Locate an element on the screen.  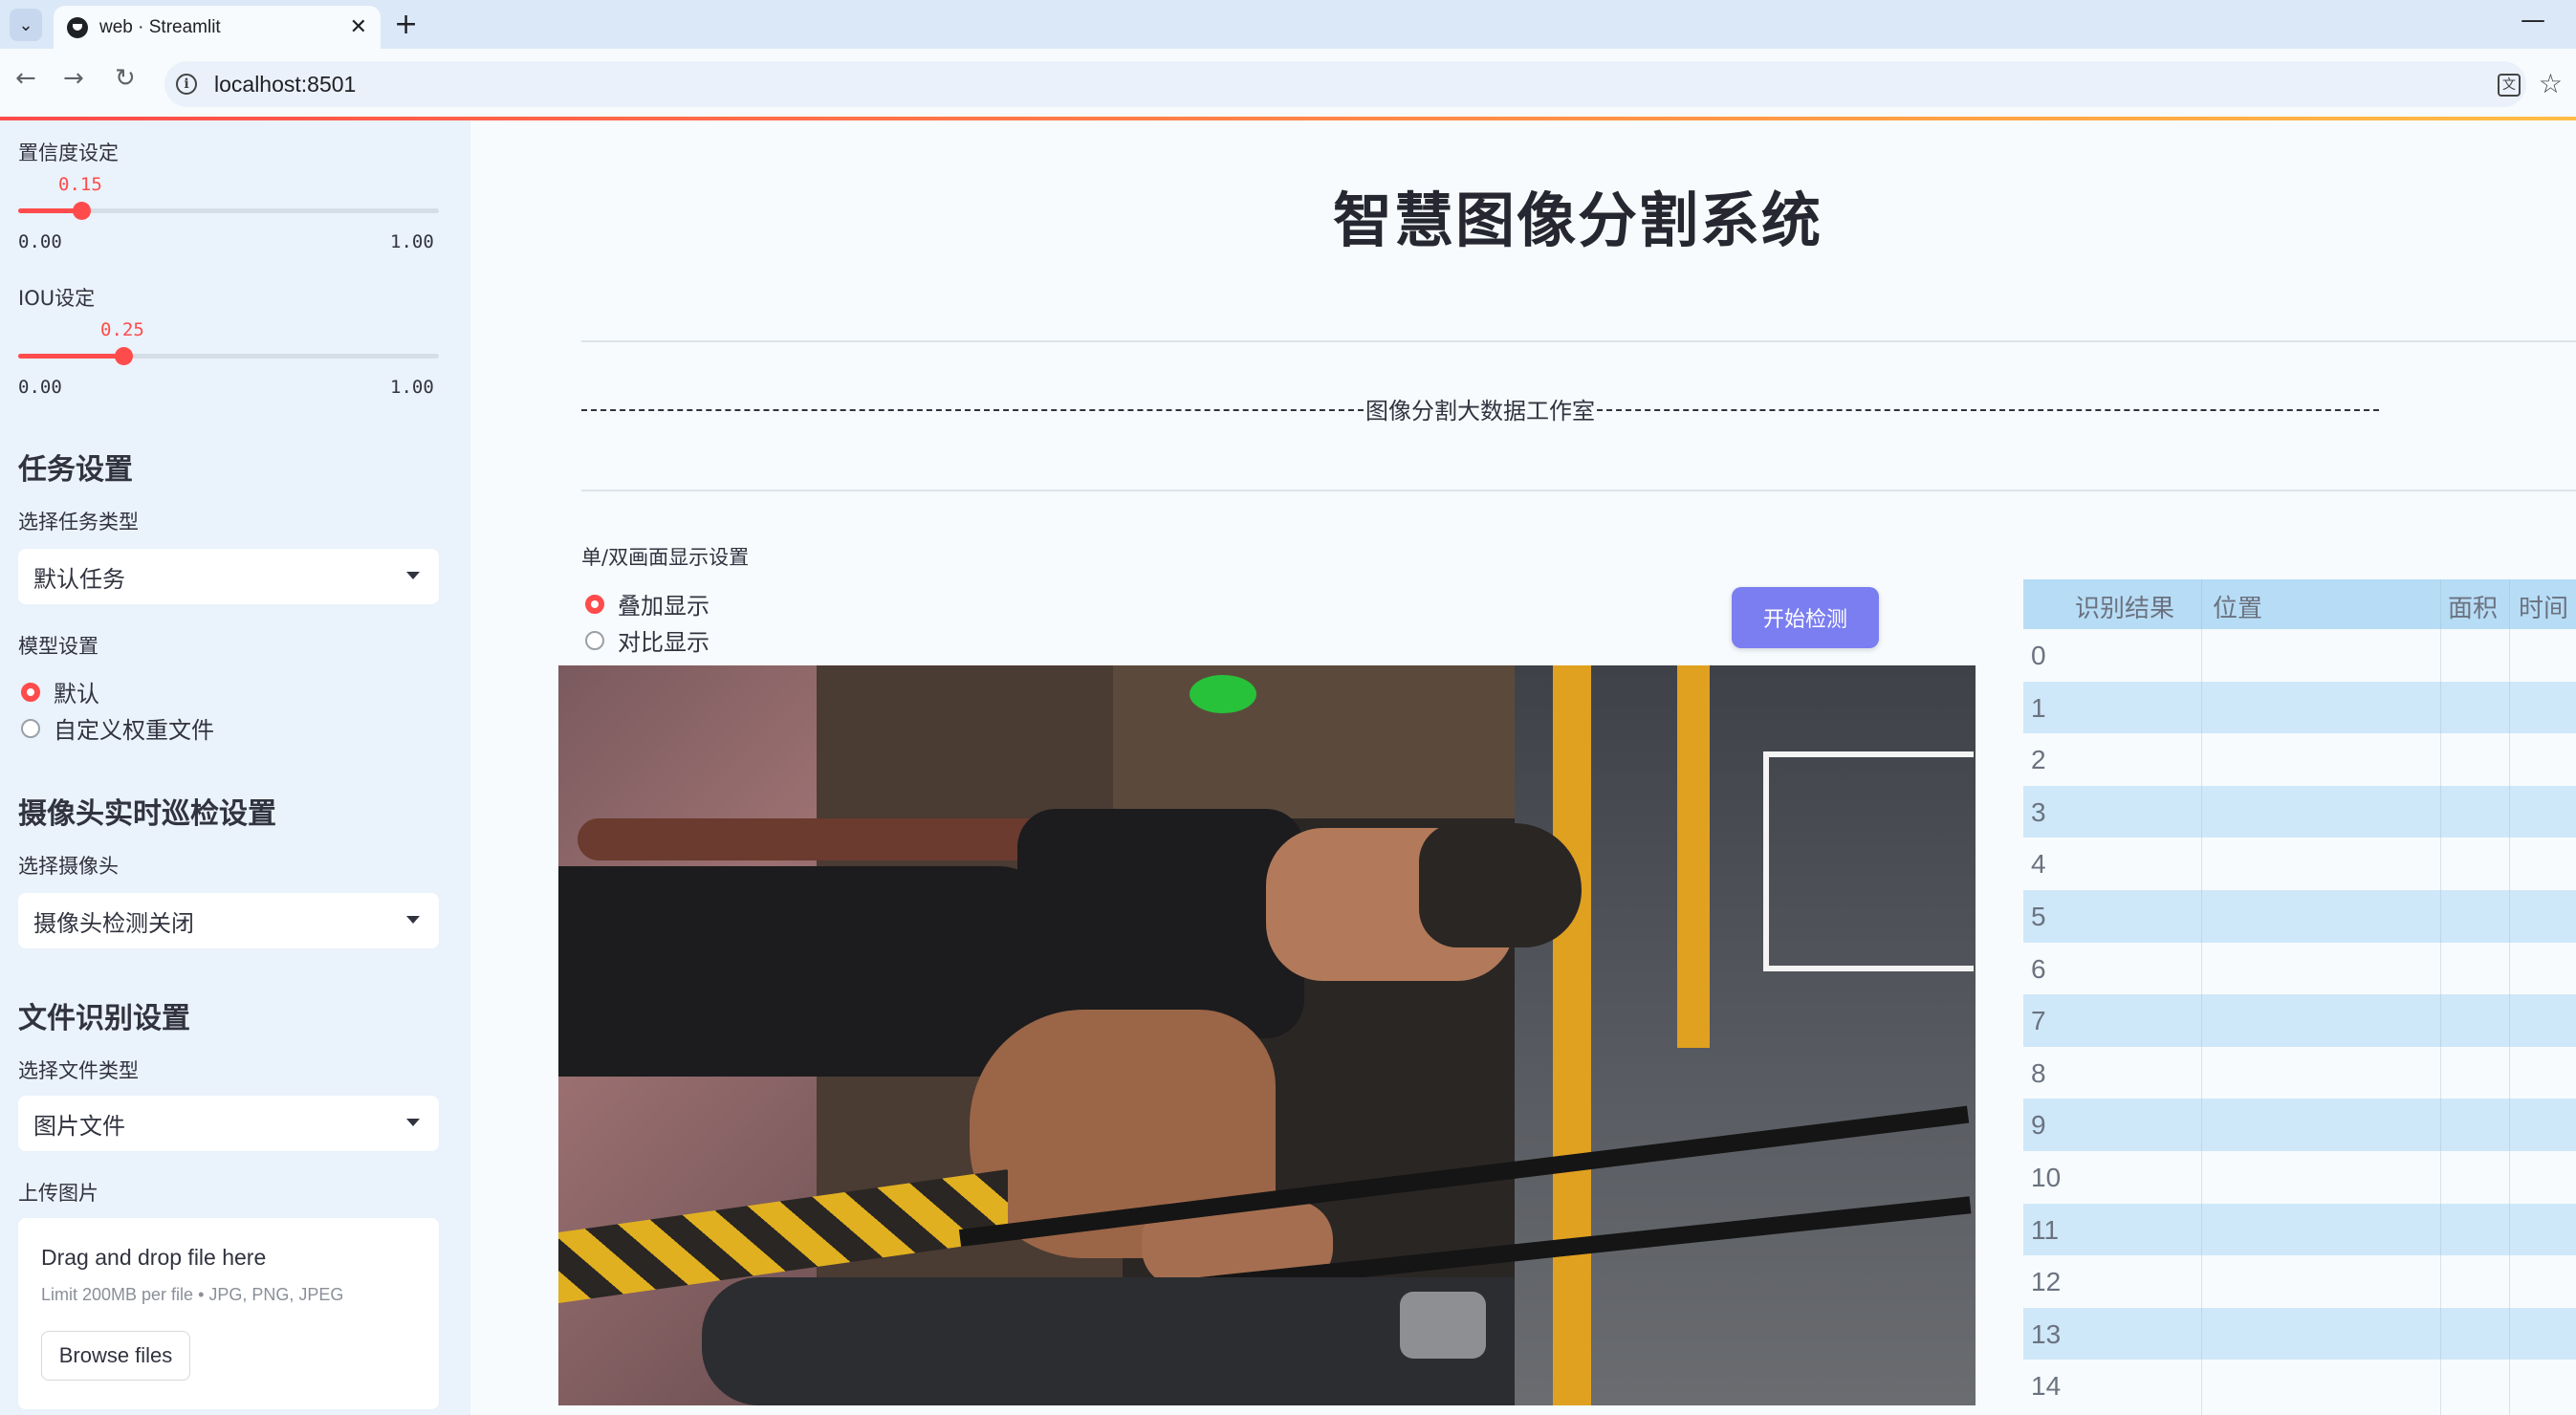
confidence-slider-value: 0.15 is located at coordinates (80, 184).